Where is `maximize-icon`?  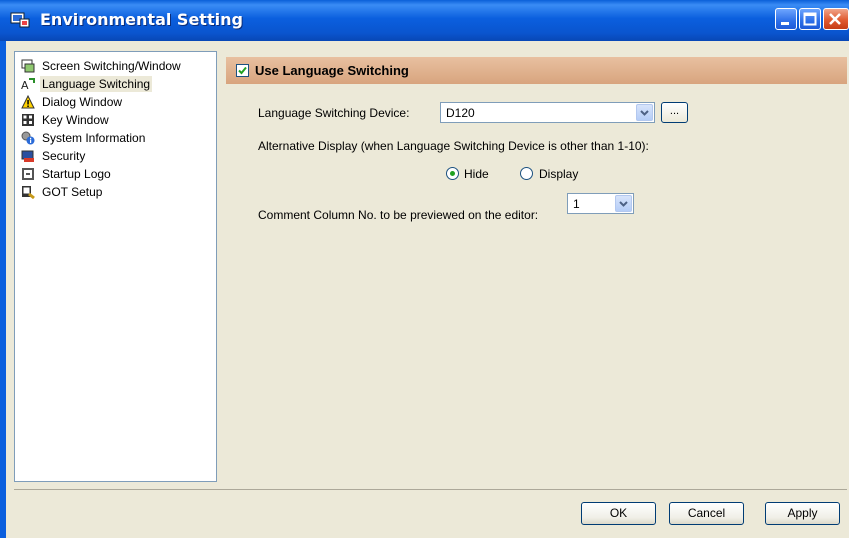 maximize-icon is located at coordinates (810, 19).